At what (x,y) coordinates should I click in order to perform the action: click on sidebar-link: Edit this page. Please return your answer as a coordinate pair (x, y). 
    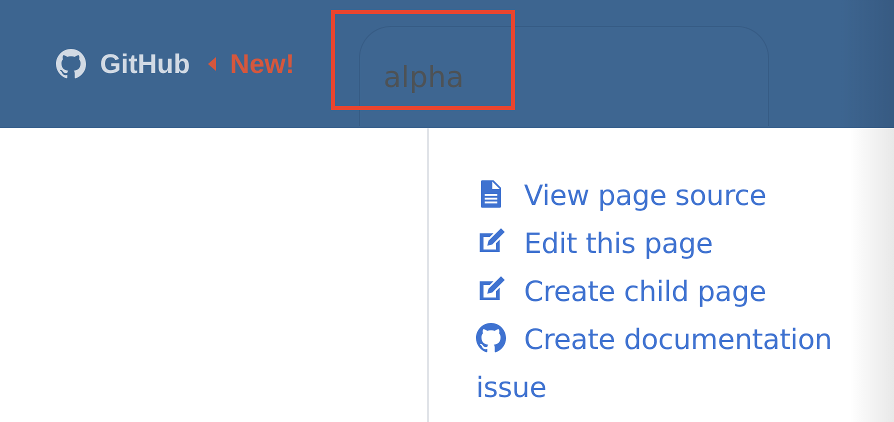
    Looking at the image, I should click on (671, 244).